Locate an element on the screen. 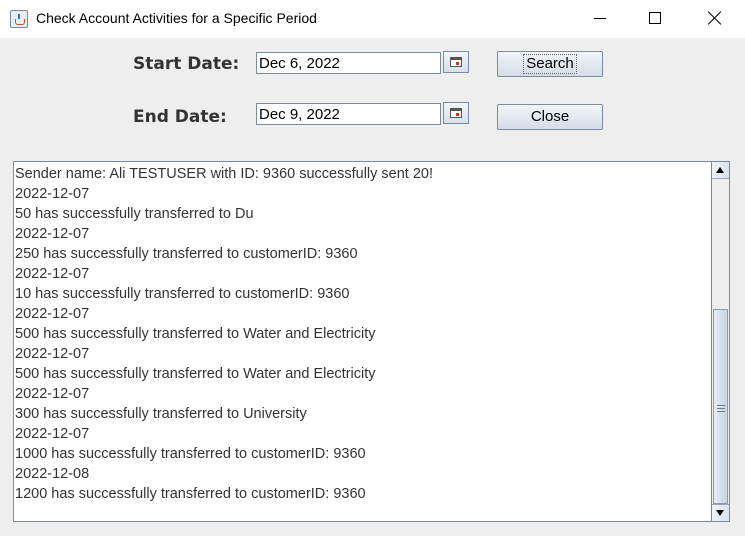 Image resolution: width=745 pixels, height=536 pixels. close-button-label: Close is located at coordinates (550, 116).